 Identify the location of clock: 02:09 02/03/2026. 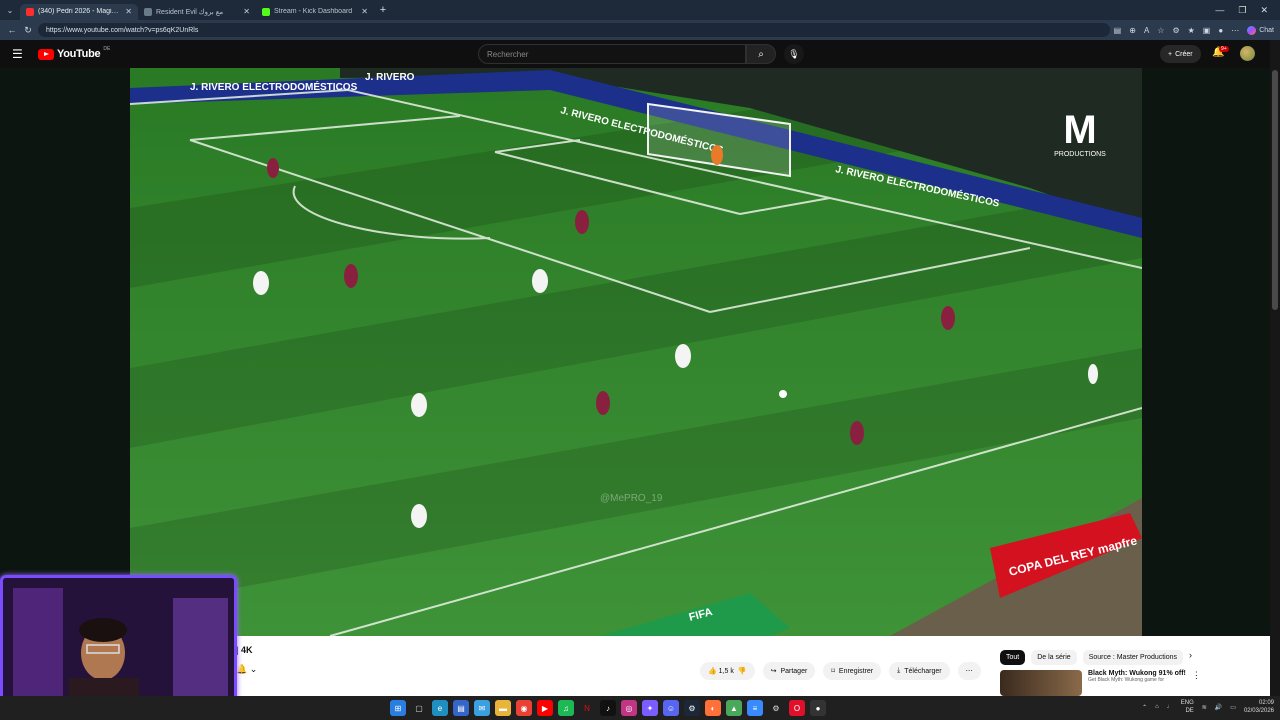
(1259, 707).